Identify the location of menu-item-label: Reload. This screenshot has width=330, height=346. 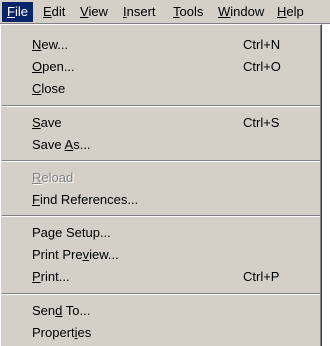
(53, 177).